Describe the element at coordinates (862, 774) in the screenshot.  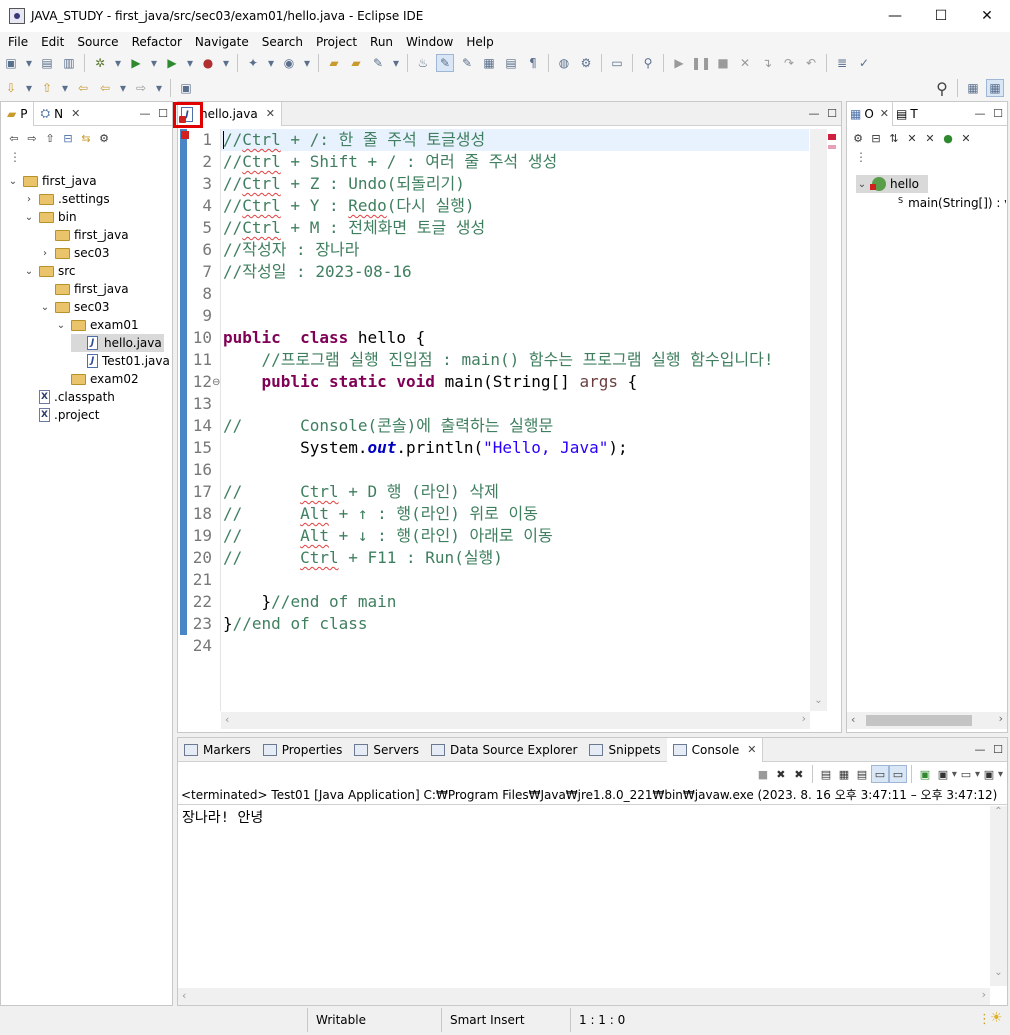
I see `word-wrap-icon: ▤` at that location.